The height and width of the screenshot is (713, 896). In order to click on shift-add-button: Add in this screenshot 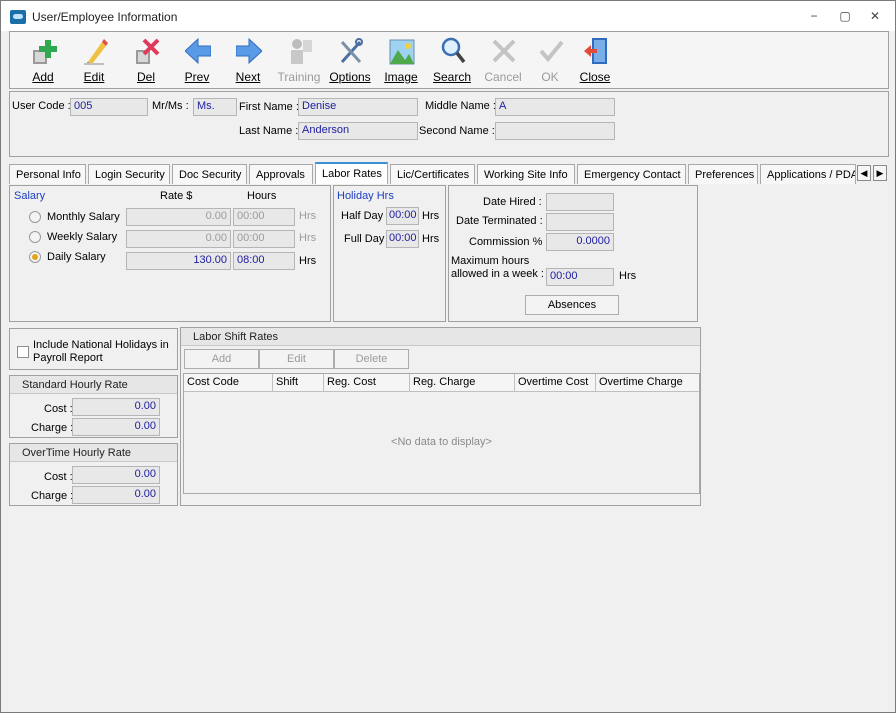, I will do `click(221, 359)`.